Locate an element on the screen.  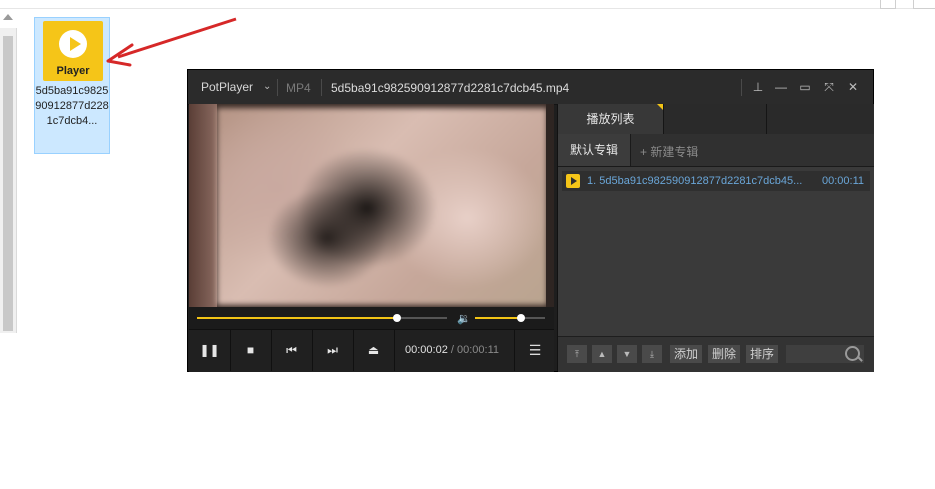
volume-slider-fill is located at coordinates (498, 318).